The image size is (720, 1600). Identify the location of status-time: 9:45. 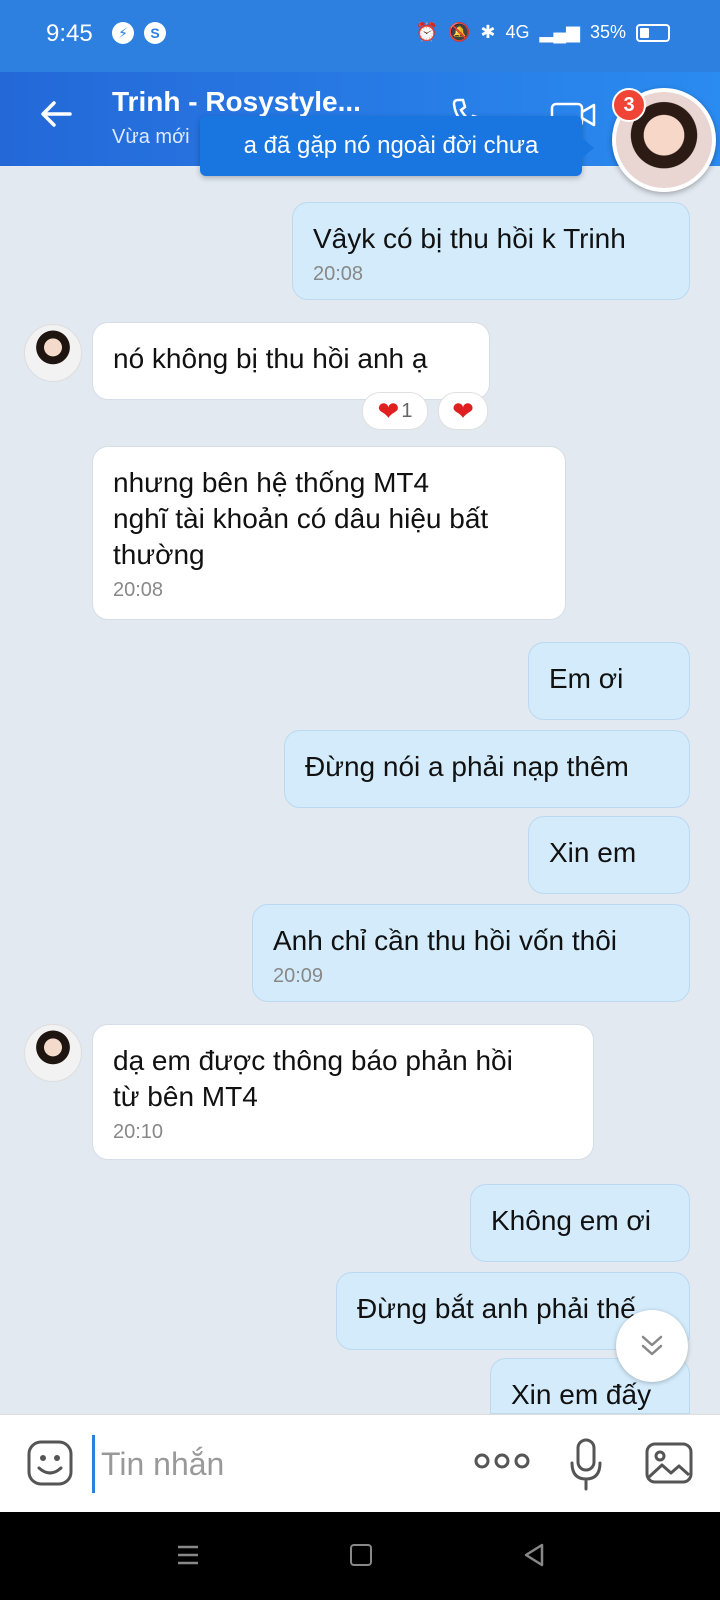
(69, 33).